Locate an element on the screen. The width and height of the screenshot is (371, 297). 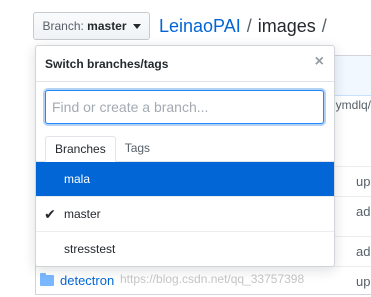
current-path: images is located at coordinates (286, 26).